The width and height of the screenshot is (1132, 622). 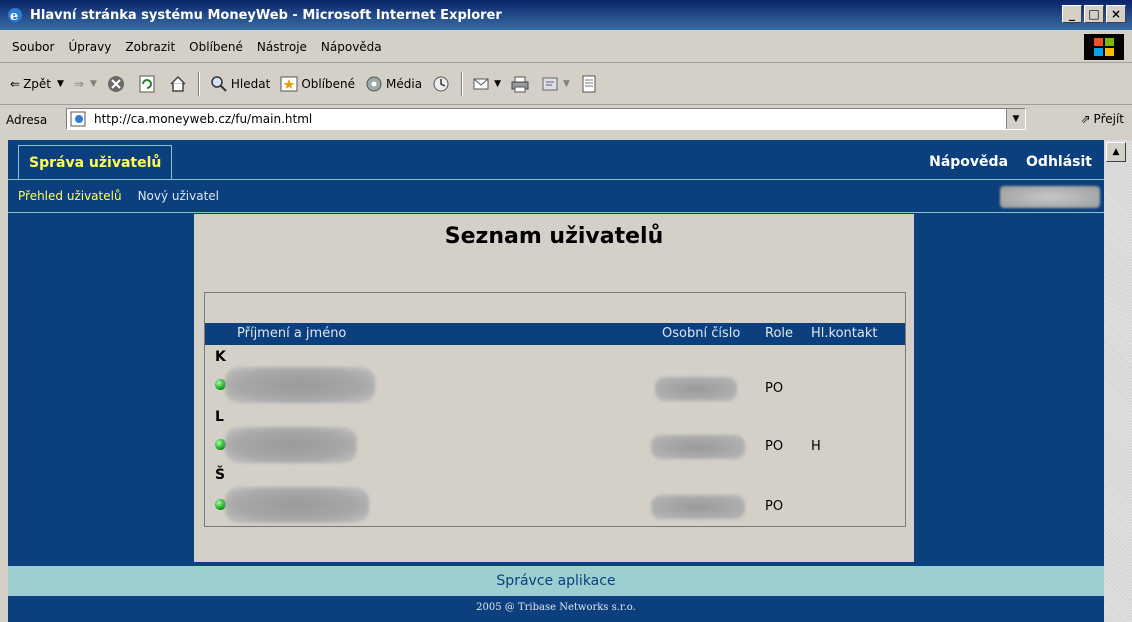 What do you see at coordinates (150, 47) in the screenshot?
I see `menu-view: Zobrazit` at bounding box center [150, 47].